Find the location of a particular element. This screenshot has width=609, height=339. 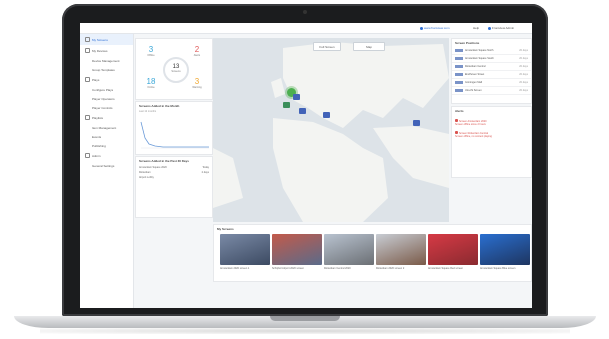

list-item: Amsterdam Square North 20 days is located at coordinates (491, 51).